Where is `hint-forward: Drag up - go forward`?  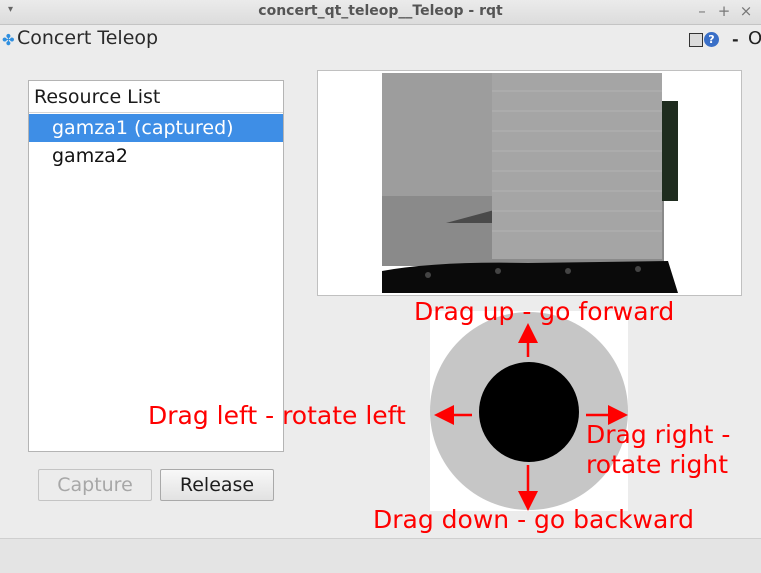
hint-forward: Drag up - go forward is located at coordinates (544, 311).